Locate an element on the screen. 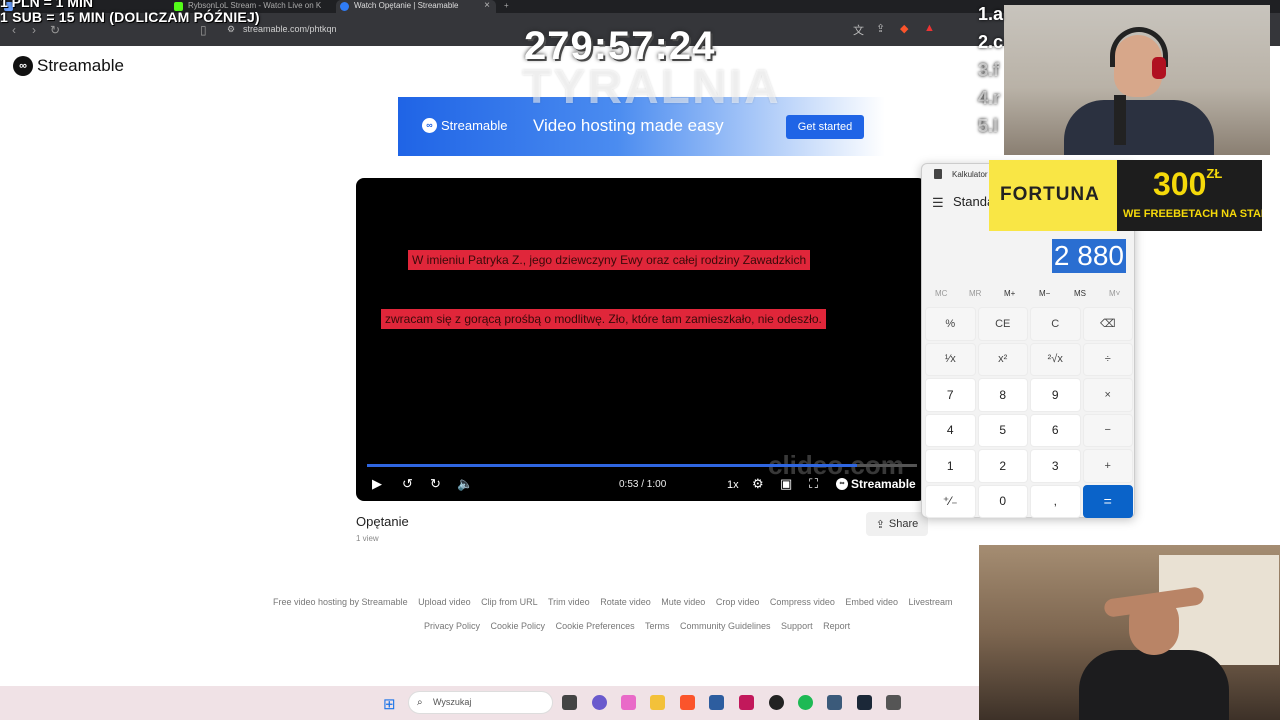 The width and height of the screenshot is (1280, 720). digit-4-button: 4 is located at coordinates (950, 430).